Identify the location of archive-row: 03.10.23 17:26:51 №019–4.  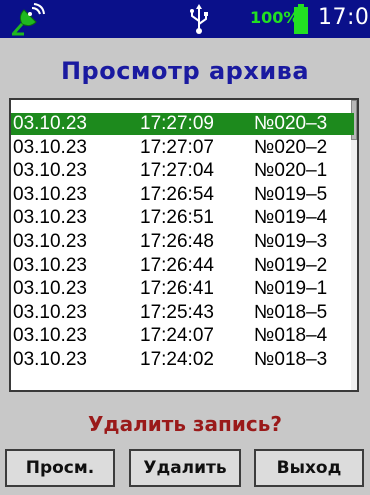
(182, 218).